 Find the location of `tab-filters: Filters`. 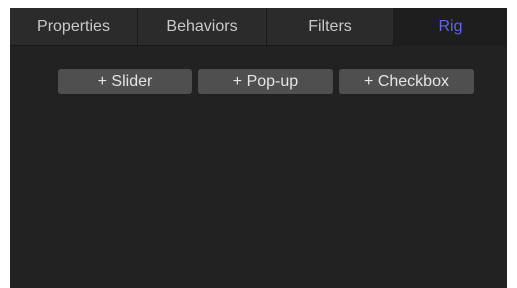

tab-filters: Filters is located at coordinates (330, 27).